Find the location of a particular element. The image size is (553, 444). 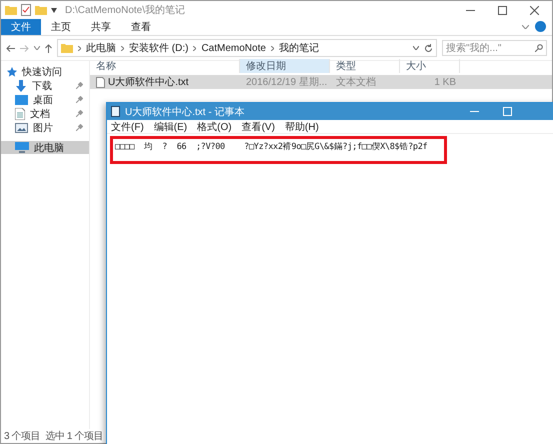

column-header: 修改日期 is located at coordinates (285, 66).